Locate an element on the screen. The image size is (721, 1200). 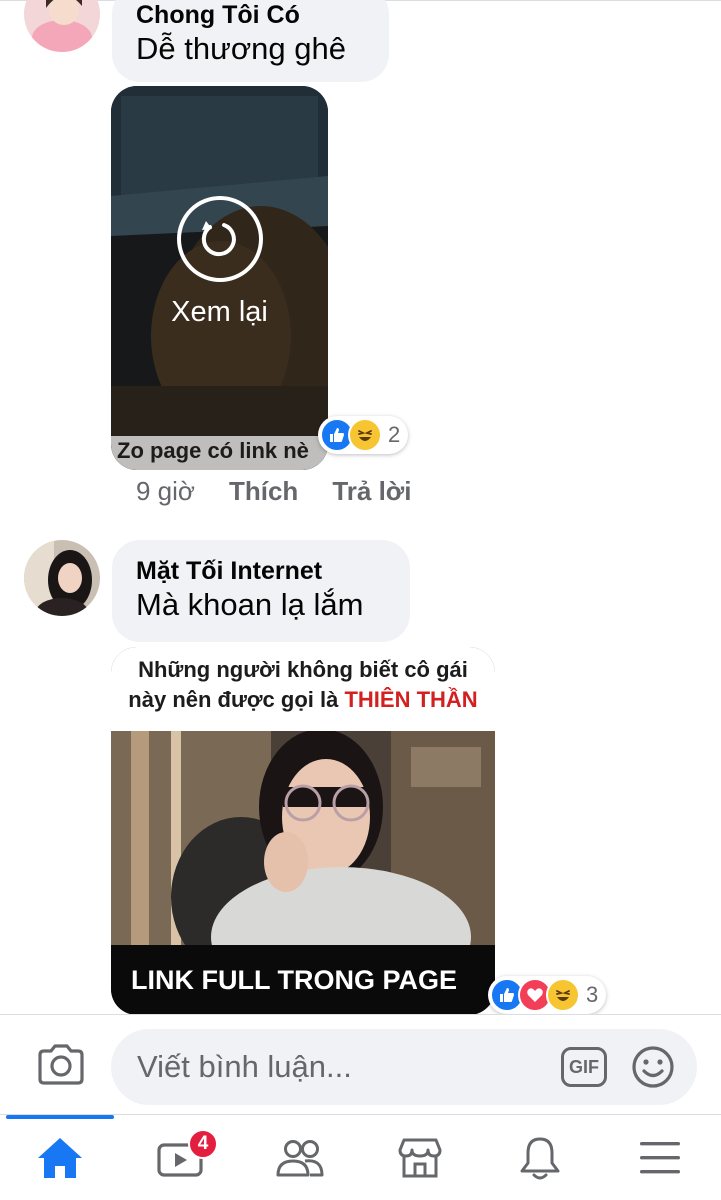
home-icon is located at coordinates (60, 1158).